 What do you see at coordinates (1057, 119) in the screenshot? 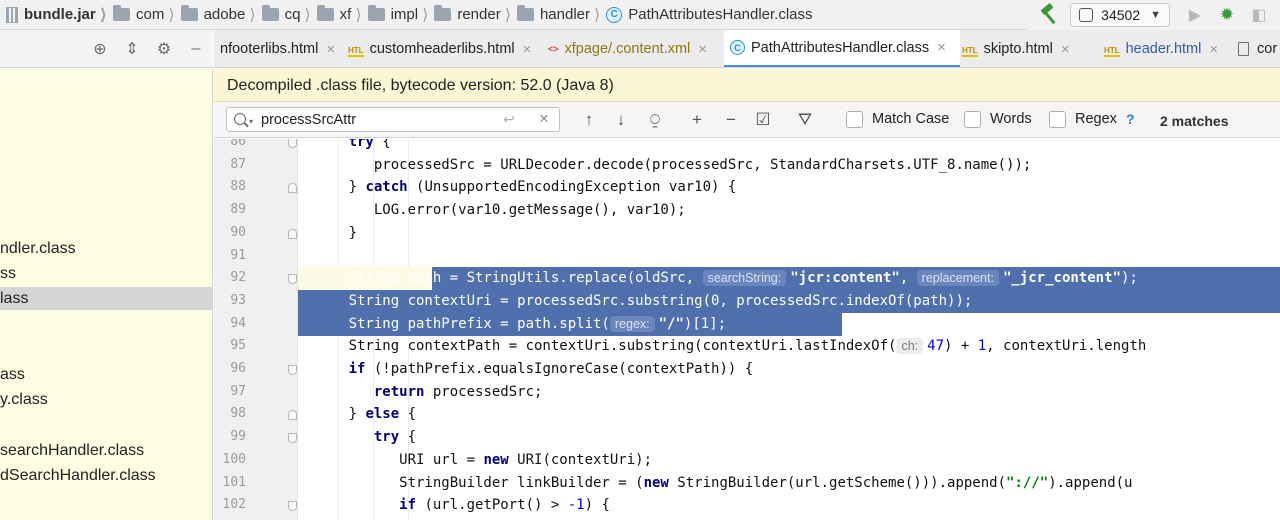
I see `regex-checkbox` at bounding box center [1057, 119].